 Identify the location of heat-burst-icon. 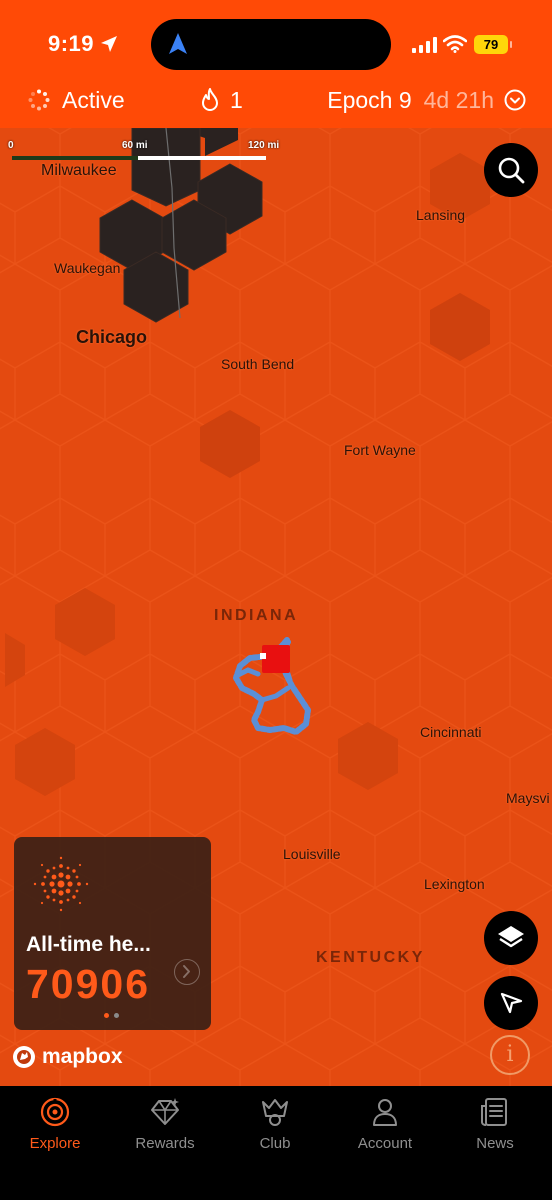
(61, 884).